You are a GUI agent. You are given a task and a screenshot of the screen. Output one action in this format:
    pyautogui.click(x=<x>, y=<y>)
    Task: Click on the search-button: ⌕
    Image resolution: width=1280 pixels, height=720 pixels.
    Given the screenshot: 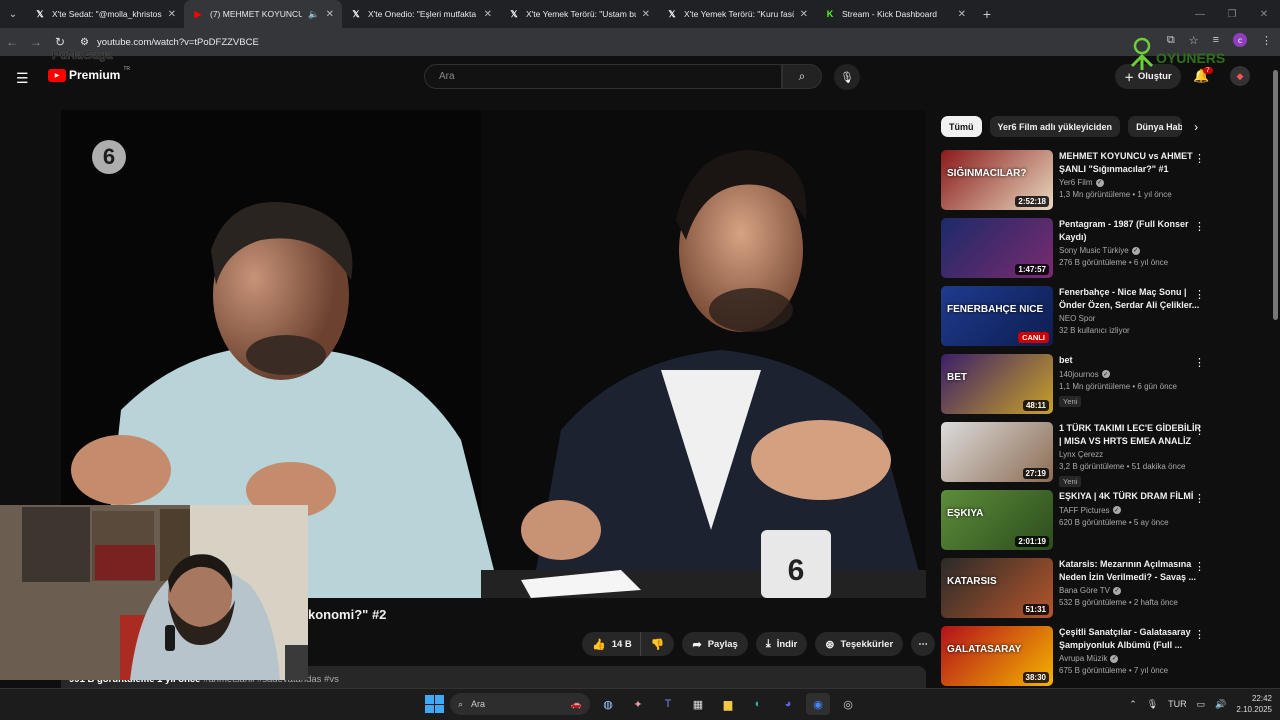 What is the action you would take?
    pyautogui.click(x=802, y=76)
    